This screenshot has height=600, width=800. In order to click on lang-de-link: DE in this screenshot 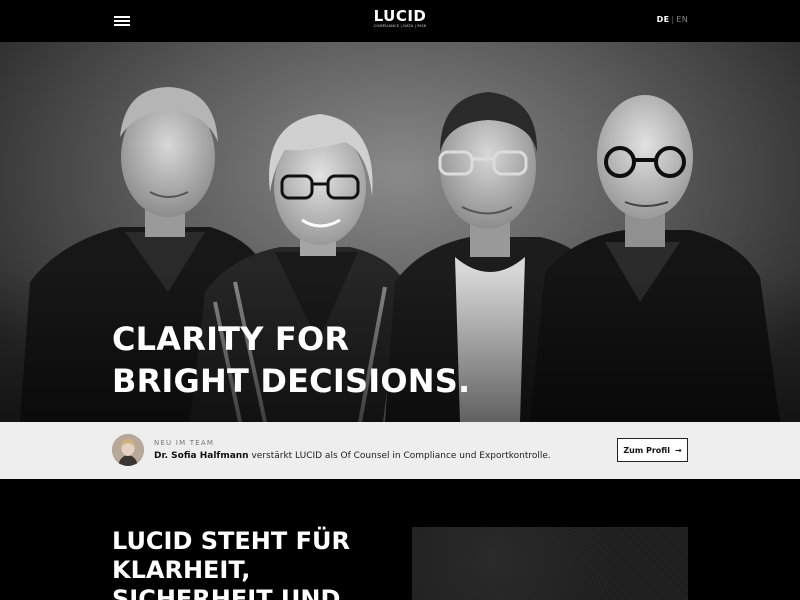, I will do `click(663, 19)`.